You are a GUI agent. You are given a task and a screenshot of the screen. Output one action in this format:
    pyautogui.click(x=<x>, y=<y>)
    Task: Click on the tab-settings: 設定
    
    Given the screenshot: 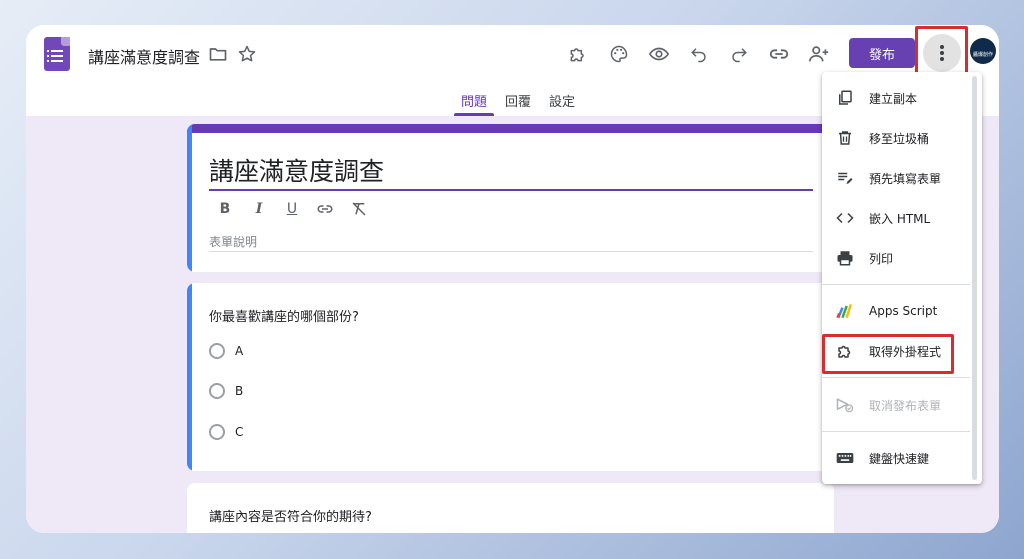 What is the action you would take?
    pyautogui.click(x=562, y=100)
    